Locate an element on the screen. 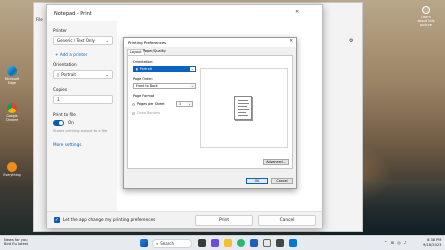  start-icon is located at coordinates (144, 243).